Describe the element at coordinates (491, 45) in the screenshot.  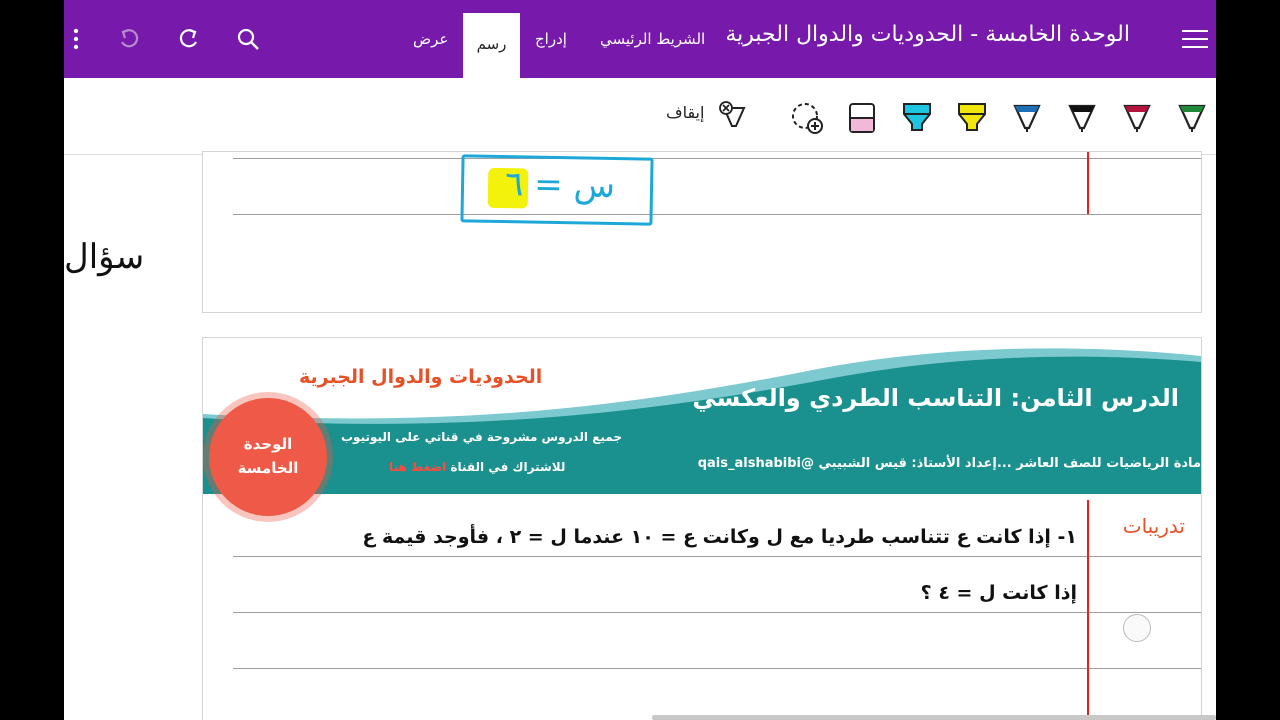
I see `tab-draw: رسم` at that location.